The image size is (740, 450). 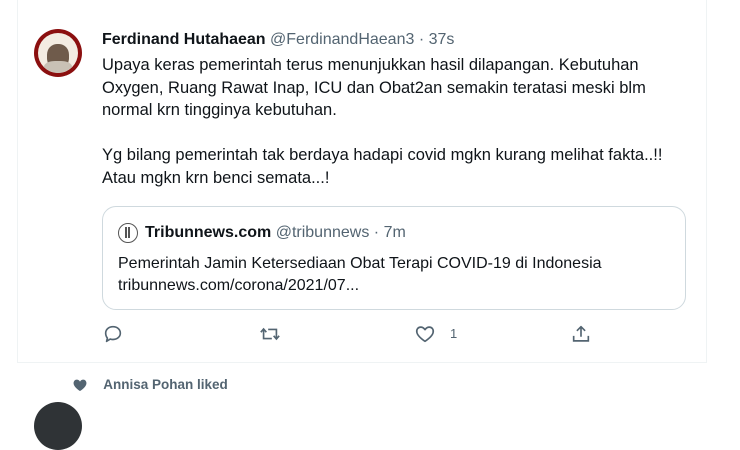 I want to click on share-button, so click(x=581, y=334).